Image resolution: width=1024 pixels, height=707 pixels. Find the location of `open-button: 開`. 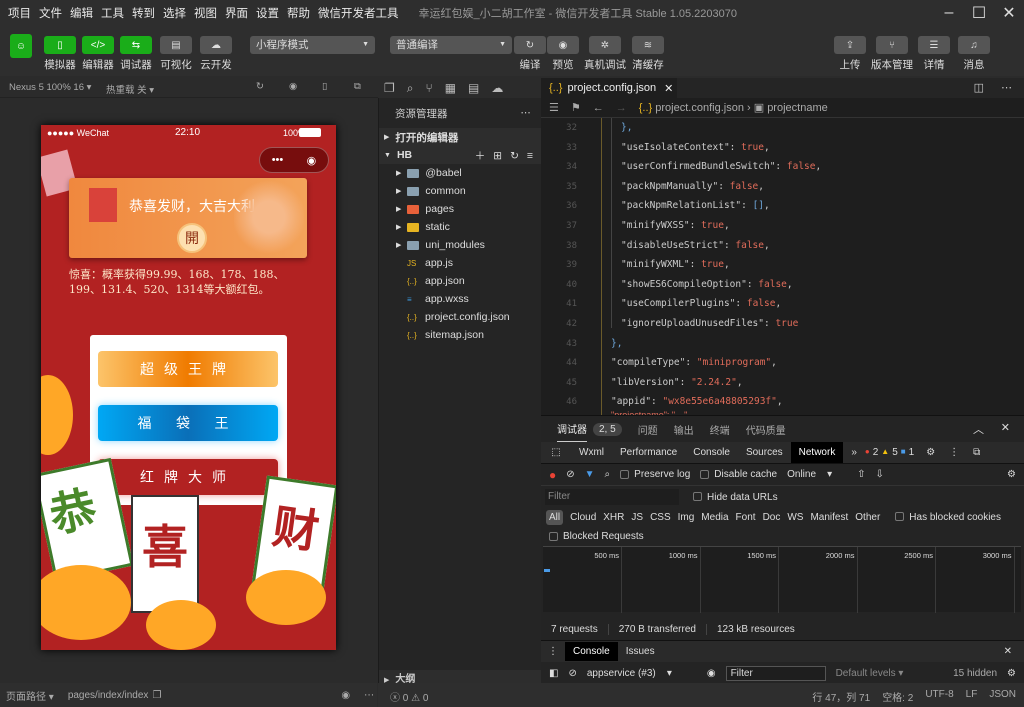

open-button: 開 is located at coordinates (192, 238).